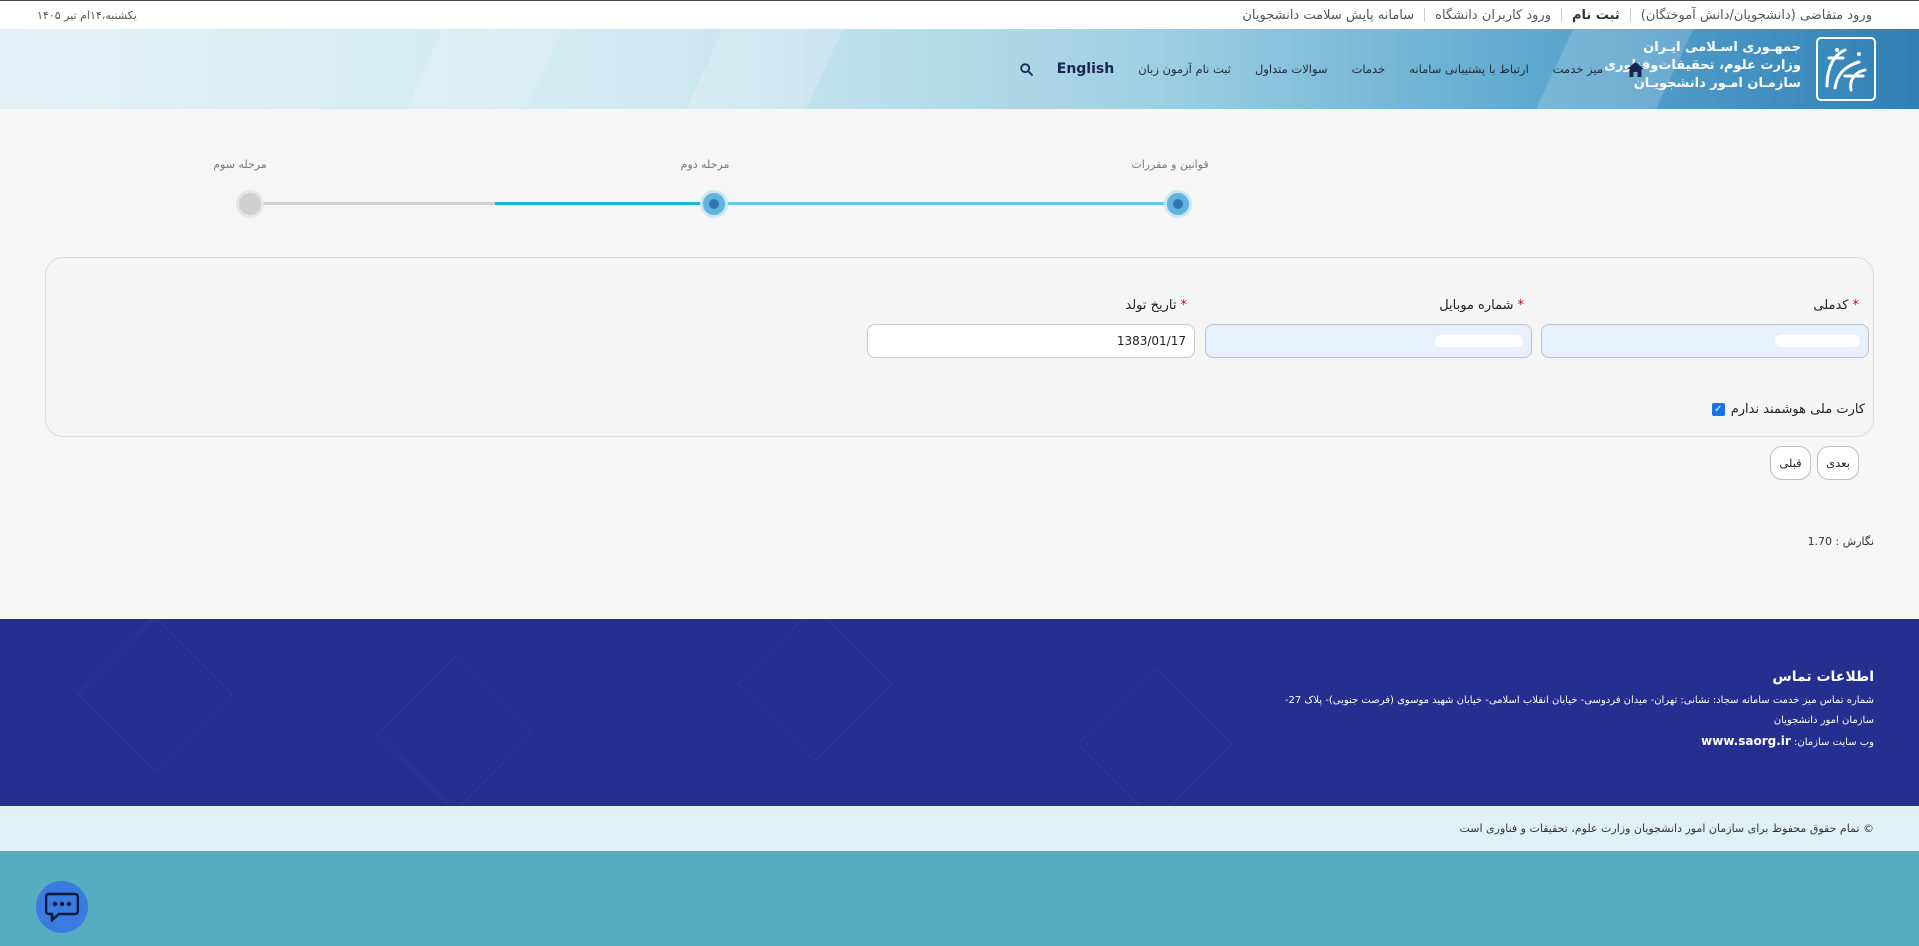  I want to click on birth-date-value: 1383/01/17, so click(1151, 341).